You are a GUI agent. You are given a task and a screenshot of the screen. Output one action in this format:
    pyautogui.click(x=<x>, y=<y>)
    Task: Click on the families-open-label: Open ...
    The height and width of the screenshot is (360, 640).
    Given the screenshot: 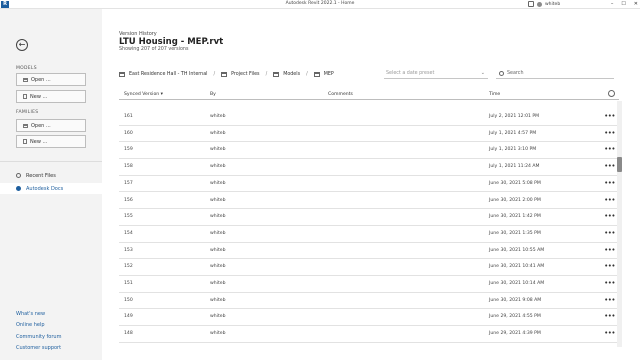 What is the action you would take?
    pyautogui.click(x=41, y=125)
    